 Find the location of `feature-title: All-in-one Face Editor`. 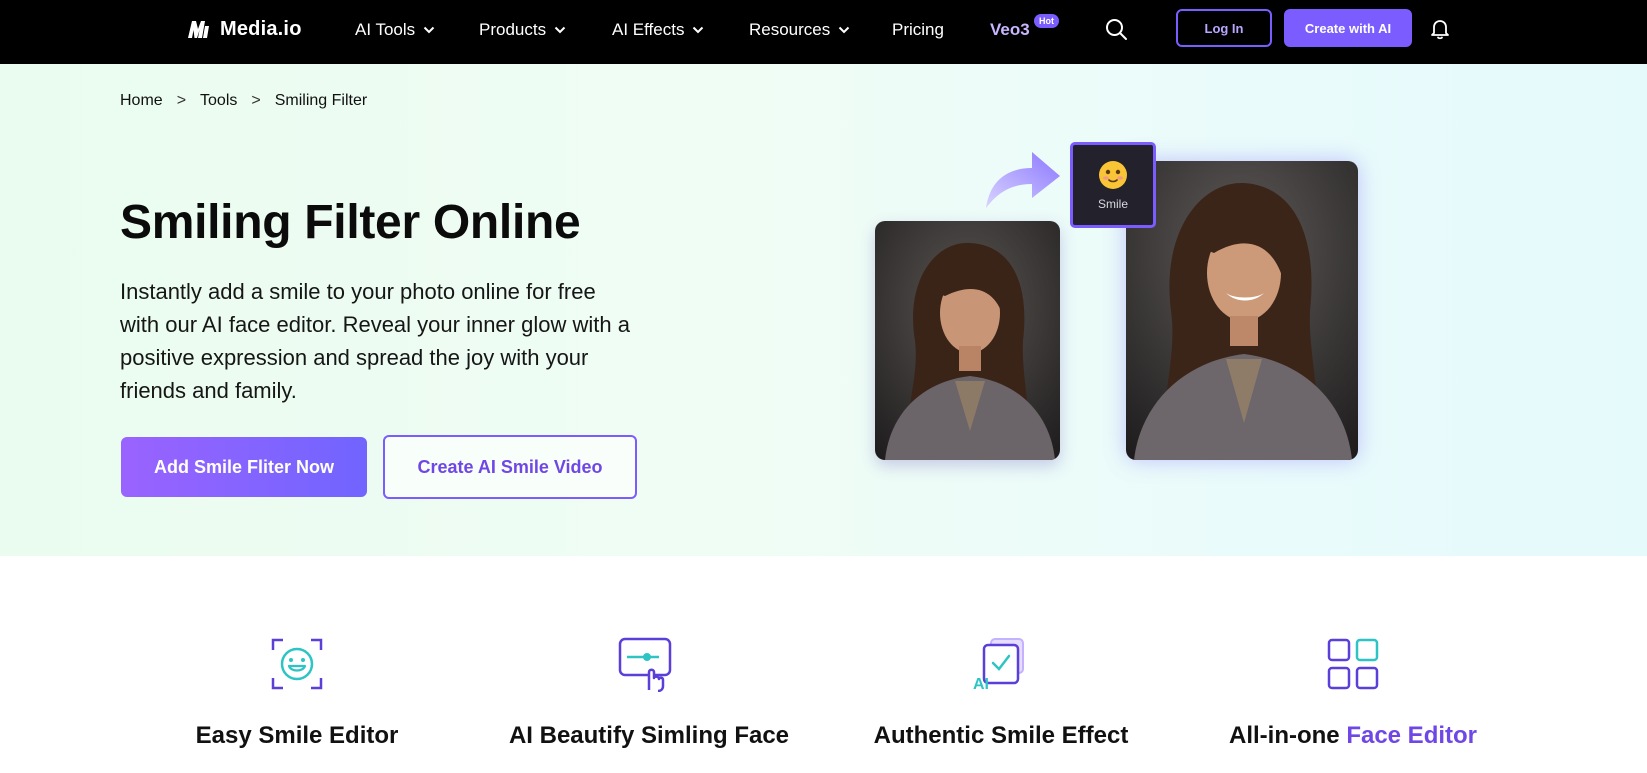

feature-title: All-in-one Face Editor is located at coordinates (1353, 736).